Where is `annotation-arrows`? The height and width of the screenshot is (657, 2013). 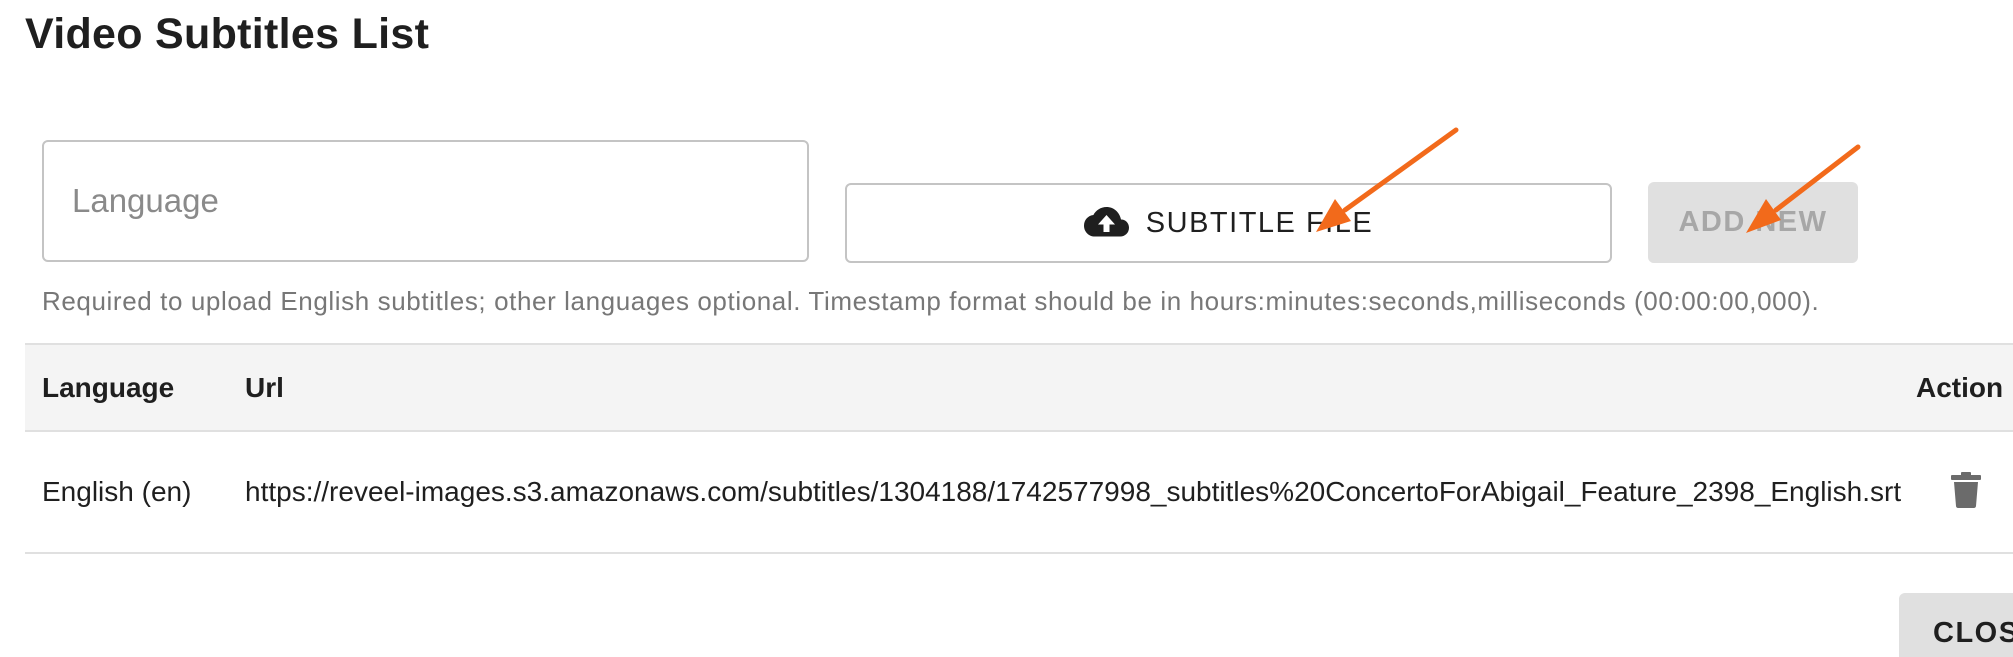
annotation-arrows is located at coordinates (1588, 180).